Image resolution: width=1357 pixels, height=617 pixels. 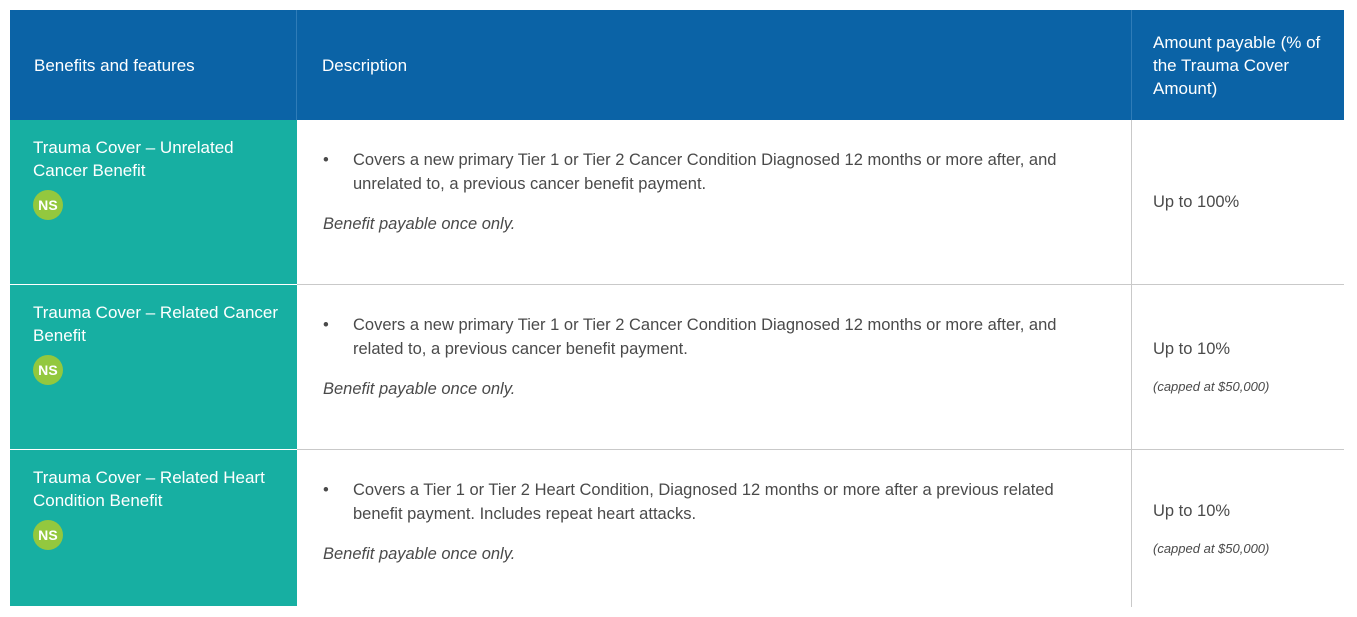 I want to click on amount-value: Up to 100%, so click(x=1196, y=201).